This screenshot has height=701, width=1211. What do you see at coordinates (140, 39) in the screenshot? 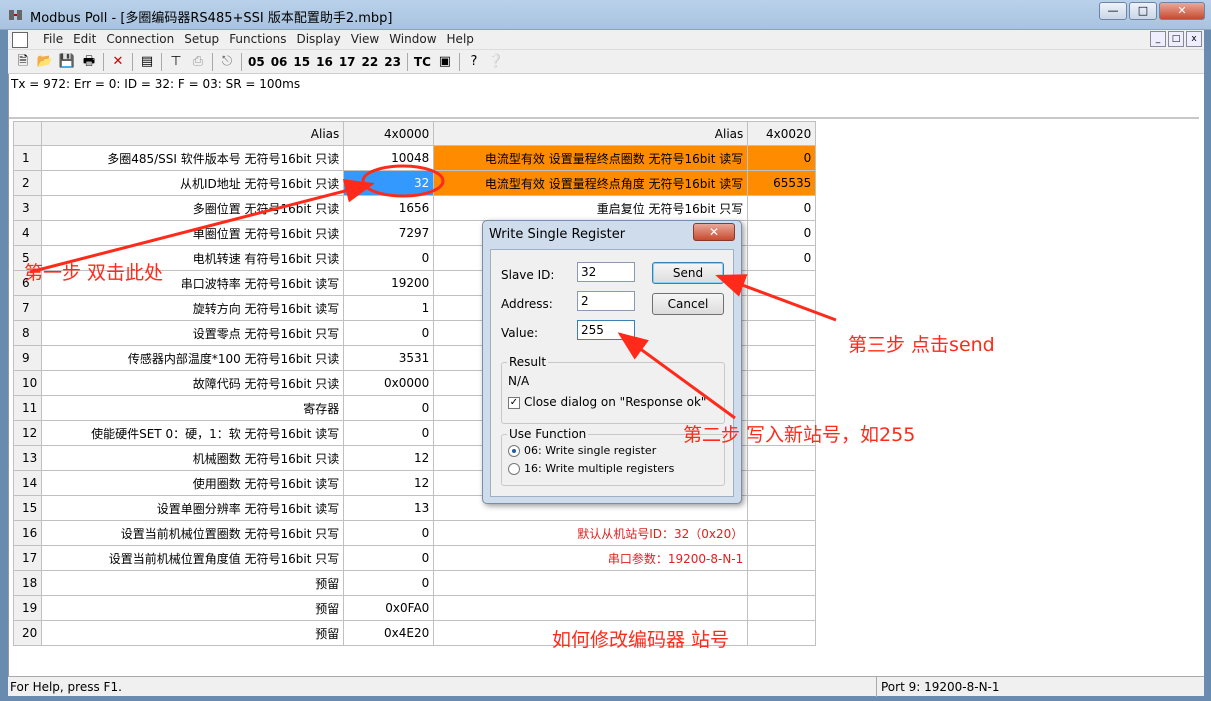
I see `menu-connection: Connection` at bounding box center [140, 39].